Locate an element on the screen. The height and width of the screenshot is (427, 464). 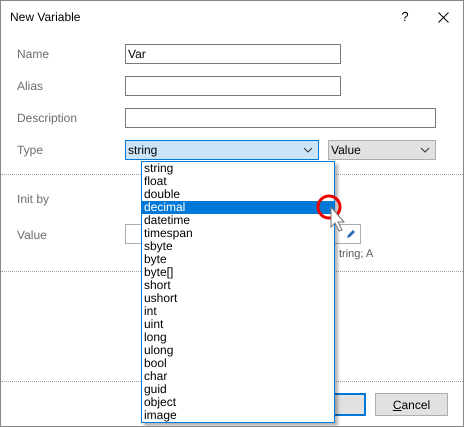
dropdown-option: byte[] is located at coordinates (238, 272).